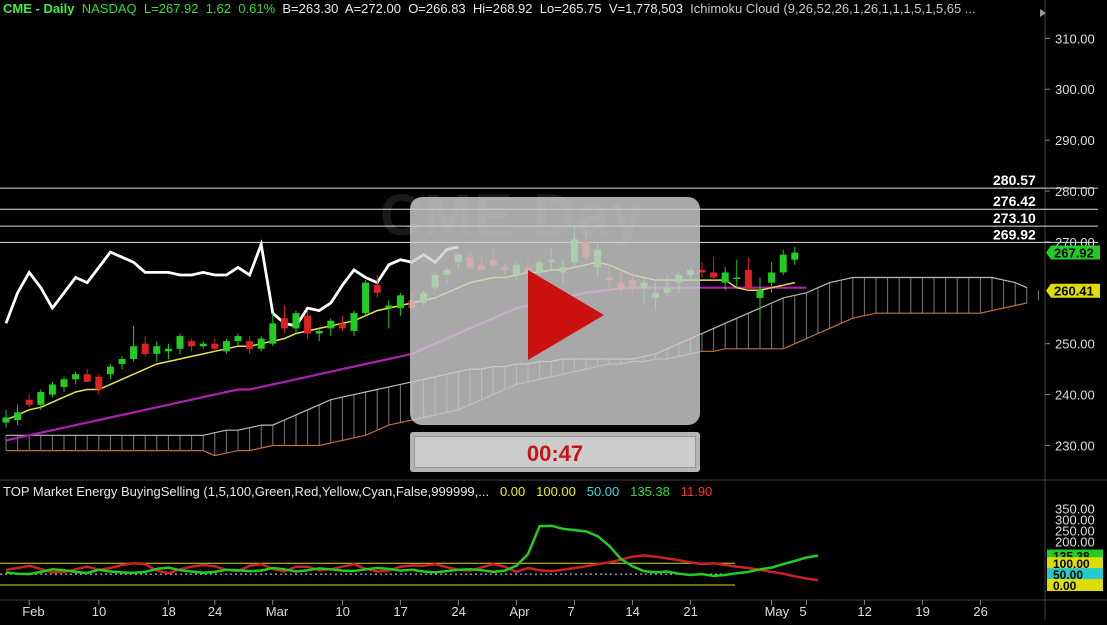  What do you see at coordinates (1014, 180) in the screenshot?
I see `level-label: 280.57` at bounding box center [1014, 180].